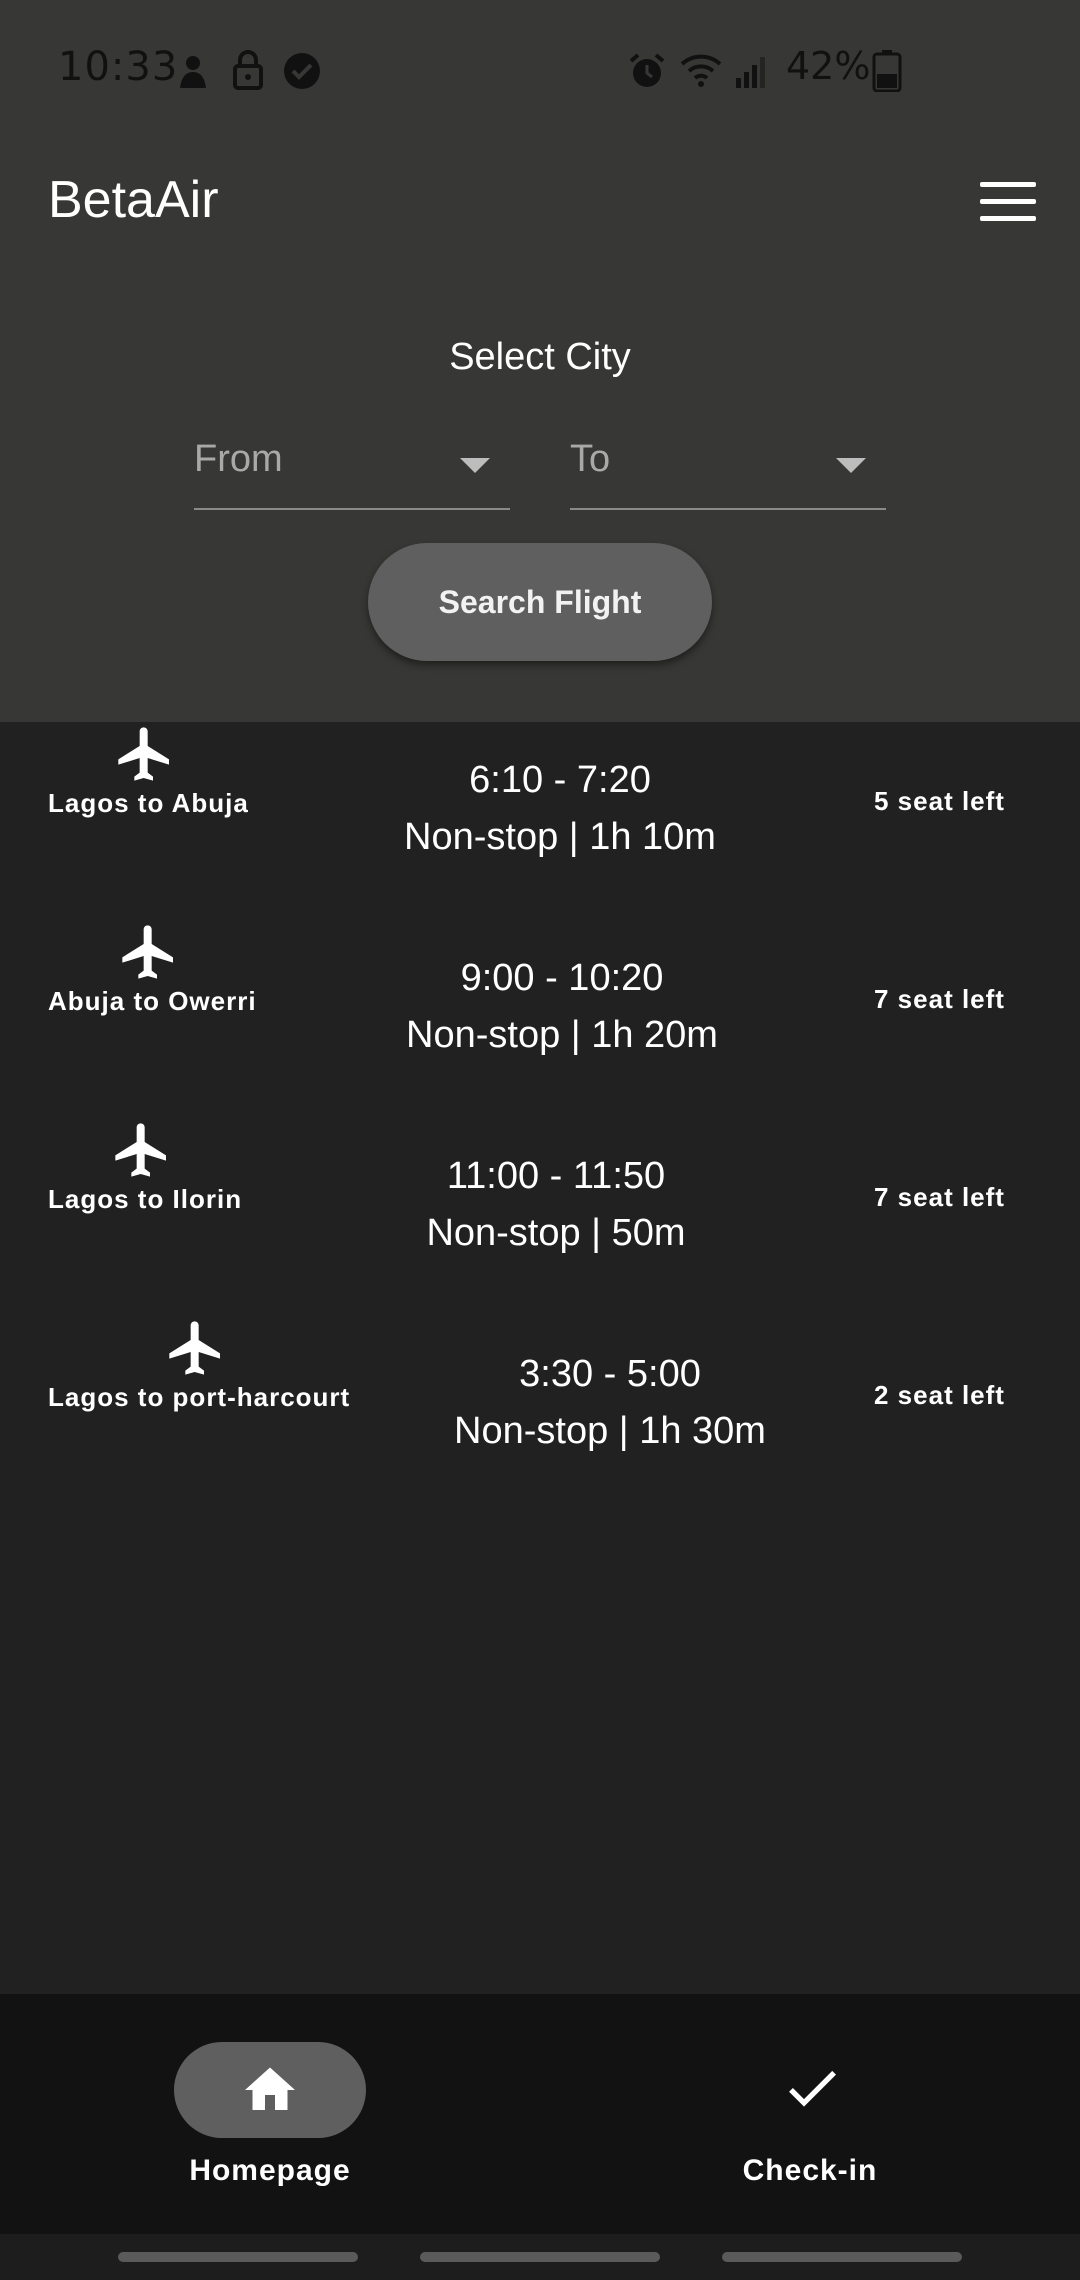 The width and height of the screenshot is (1080, 2280). I want to click on flight-duration: Non-stop | 1h 10m, so click(560, 837).